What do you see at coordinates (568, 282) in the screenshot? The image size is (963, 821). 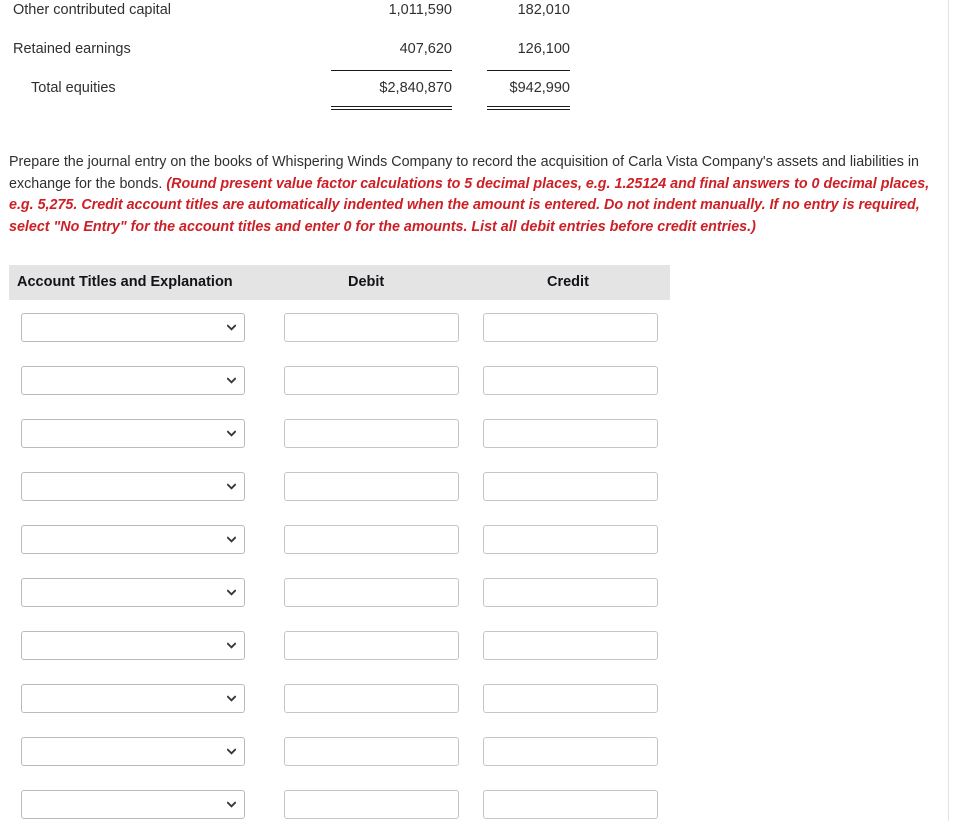 I see `column-header-credit: Credit` at bounding box center [568, 282].